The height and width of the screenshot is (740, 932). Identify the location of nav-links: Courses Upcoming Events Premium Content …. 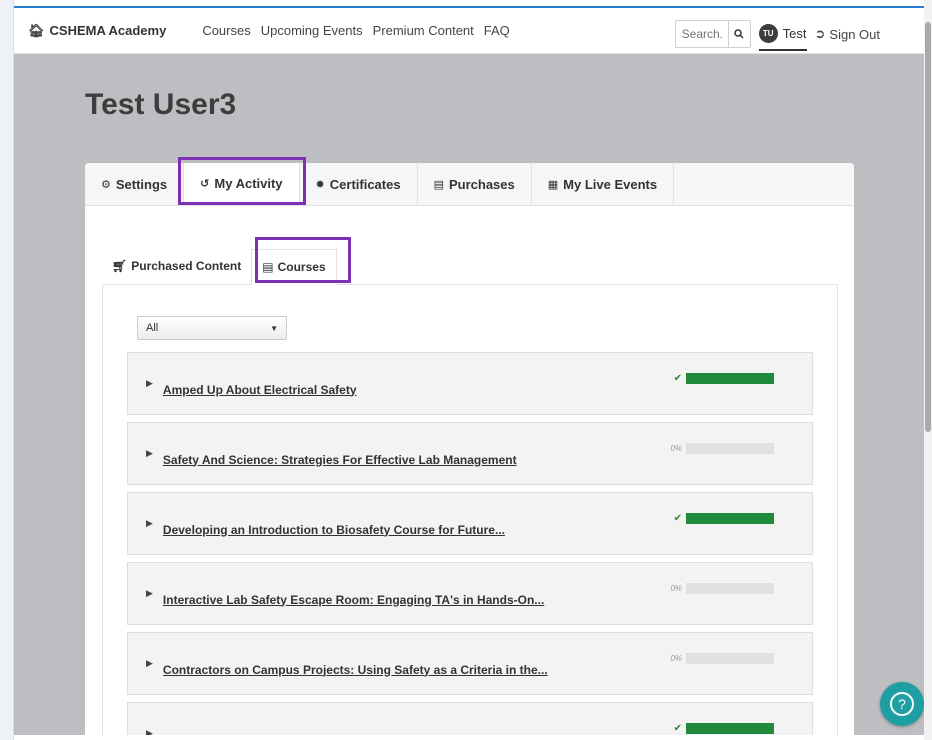
(355, 30).